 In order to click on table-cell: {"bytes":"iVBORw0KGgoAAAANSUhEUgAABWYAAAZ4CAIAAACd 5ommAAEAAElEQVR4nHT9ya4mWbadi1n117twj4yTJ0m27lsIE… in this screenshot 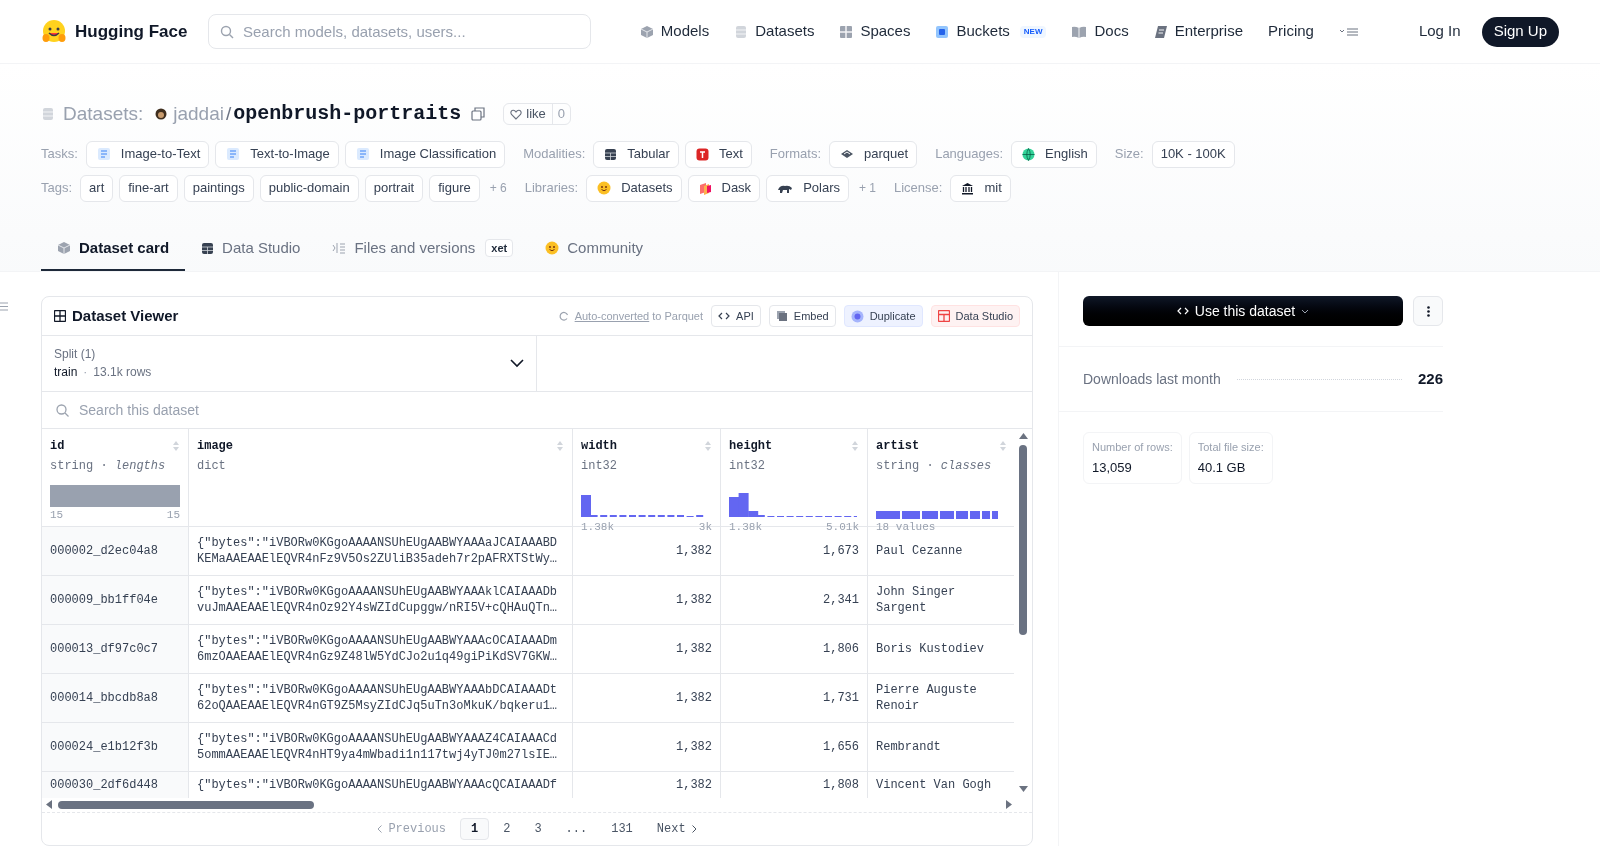, I will do `click(377, 746)`.